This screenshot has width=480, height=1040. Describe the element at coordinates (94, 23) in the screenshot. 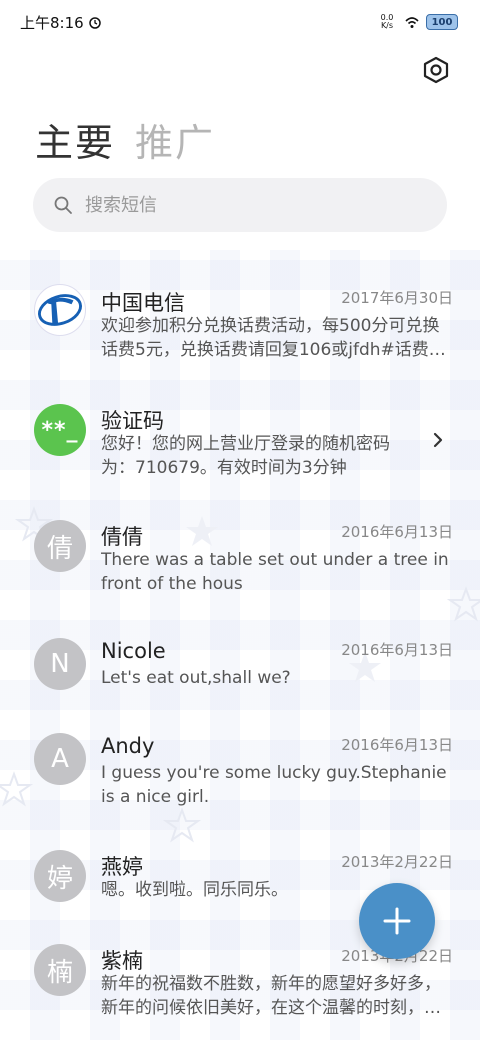

I see `alarm-icon` at that location.